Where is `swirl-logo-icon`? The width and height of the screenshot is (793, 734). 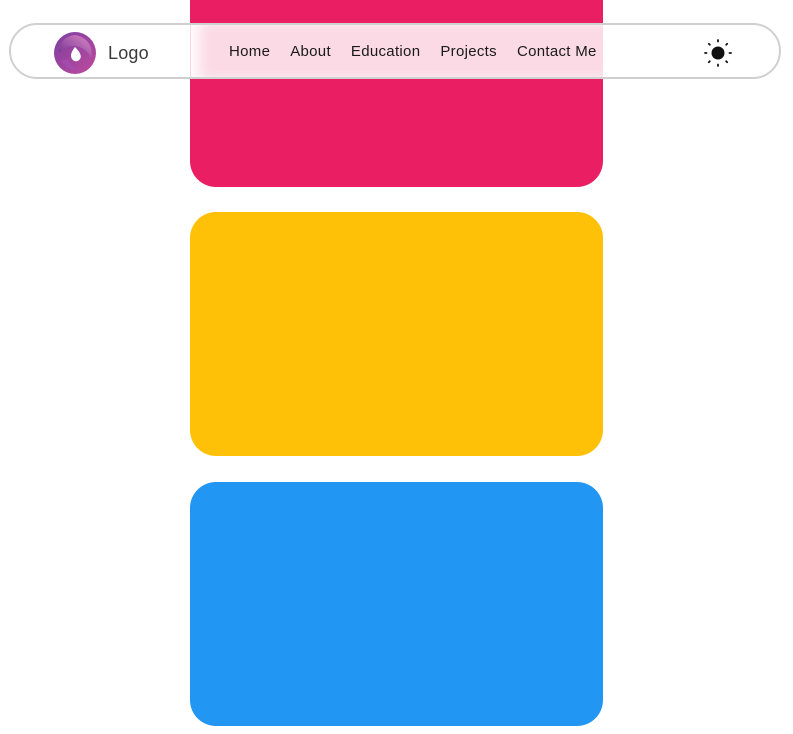
swirl-logo-icon is located at coordinates (75, 53).